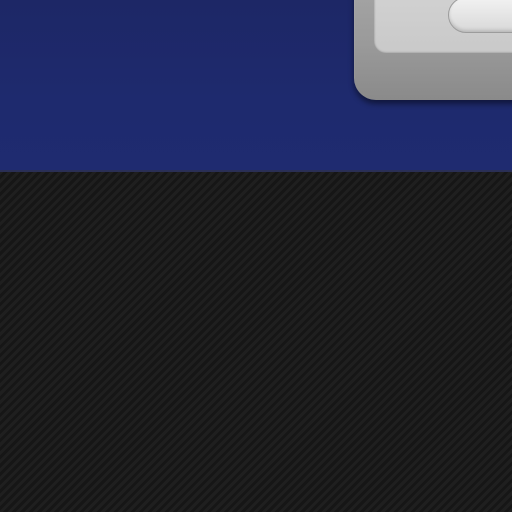  I want to click on device-frame: S, so click(433, 50).